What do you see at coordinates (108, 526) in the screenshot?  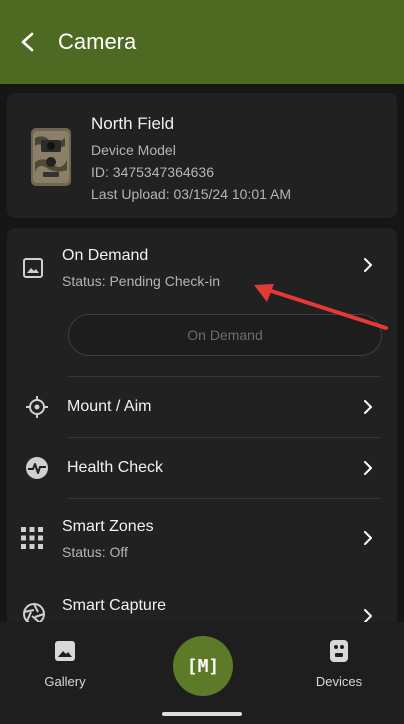 I see `smart-zones-title: Smart Zones` at bounding box center [108, 526].